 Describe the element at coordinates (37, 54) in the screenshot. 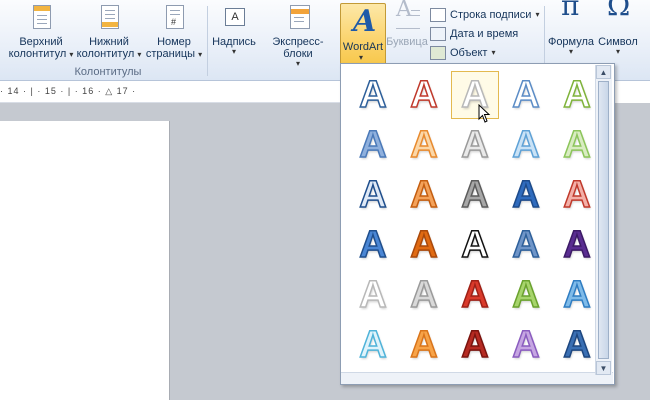

I see `header-label-2: колонтитул` at that location.